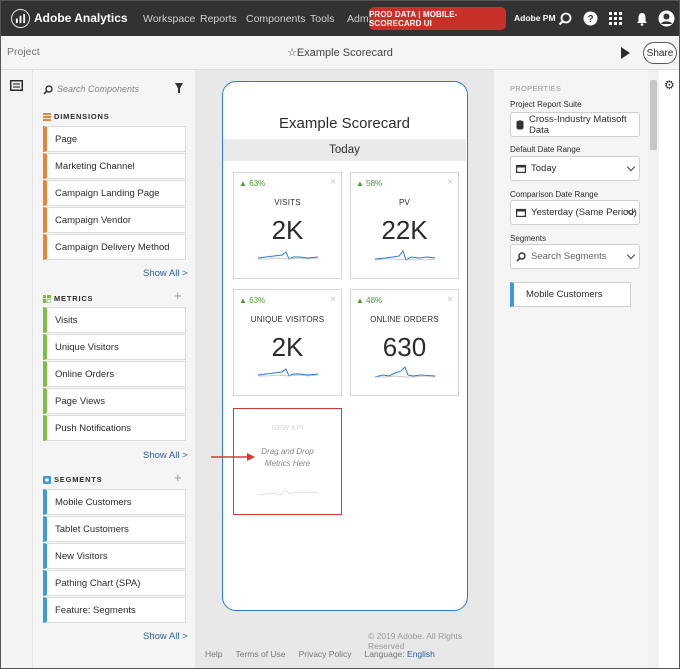  Describe the element at coordinates (114, 347) in the screenshot. I see `metric-item: Unique Visitors` at that location.